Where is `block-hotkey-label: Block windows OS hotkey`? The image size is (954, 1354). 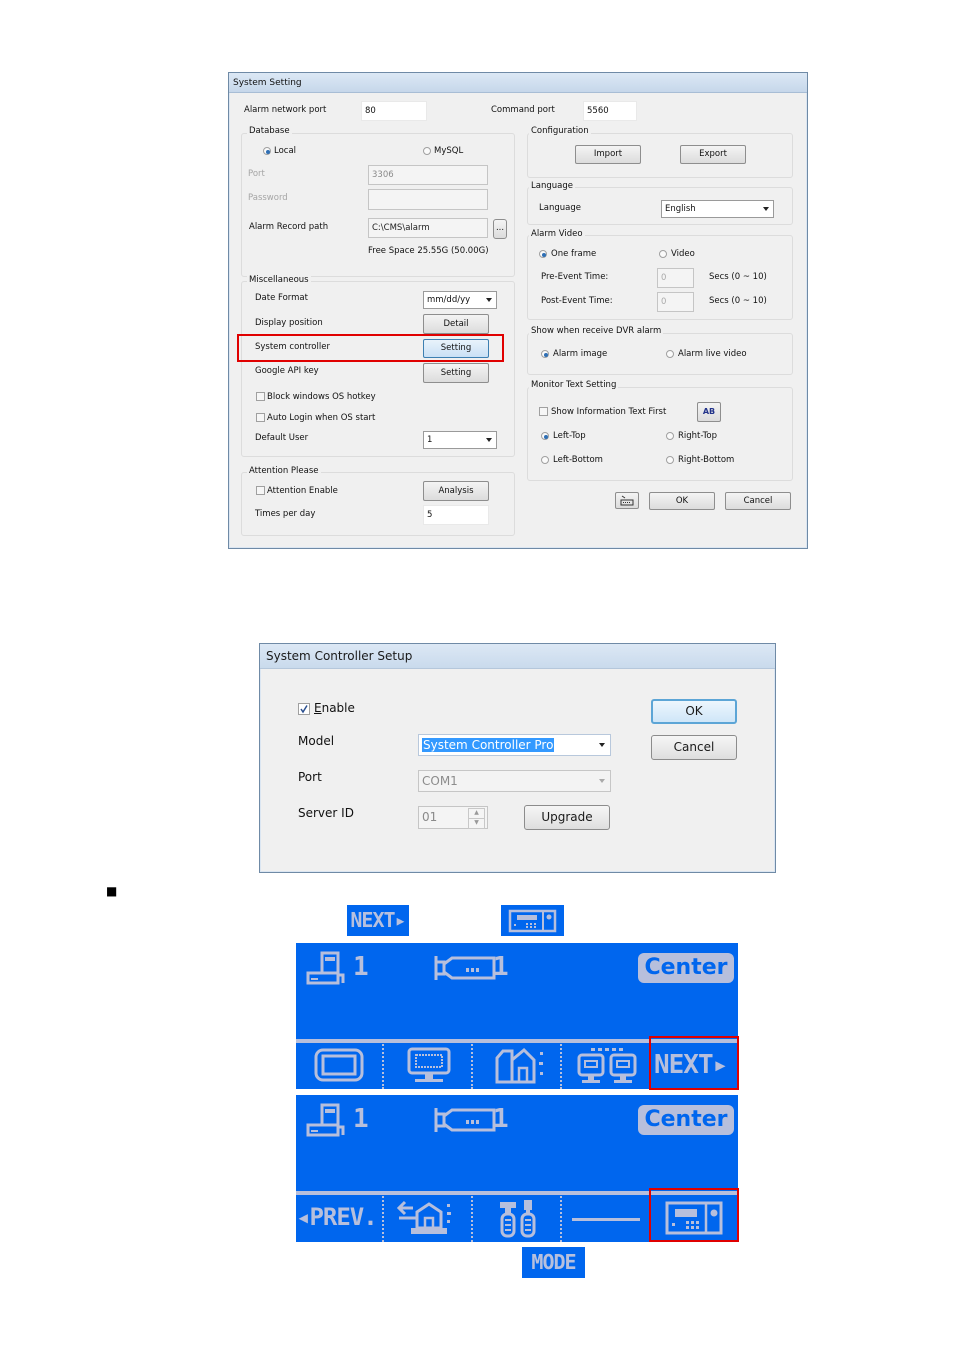 block-hotkey-label: Block windows OS hotkey is located at coordinates (321, 397).